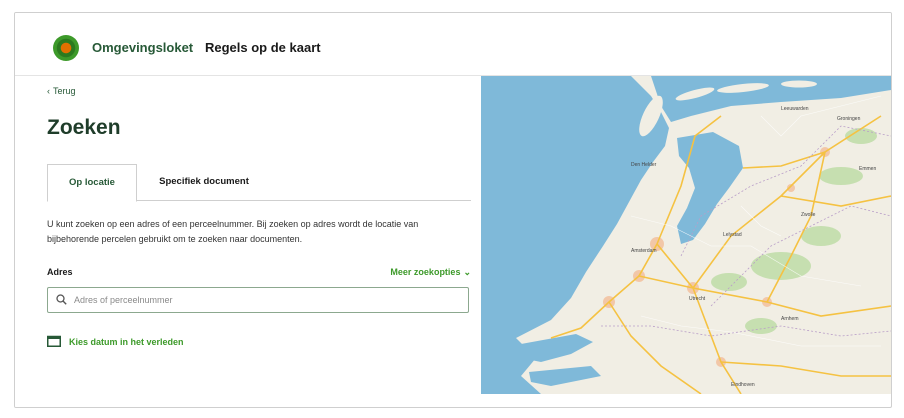  I want to click on map-label-den-helder: Den Helder, so click(644, 165).